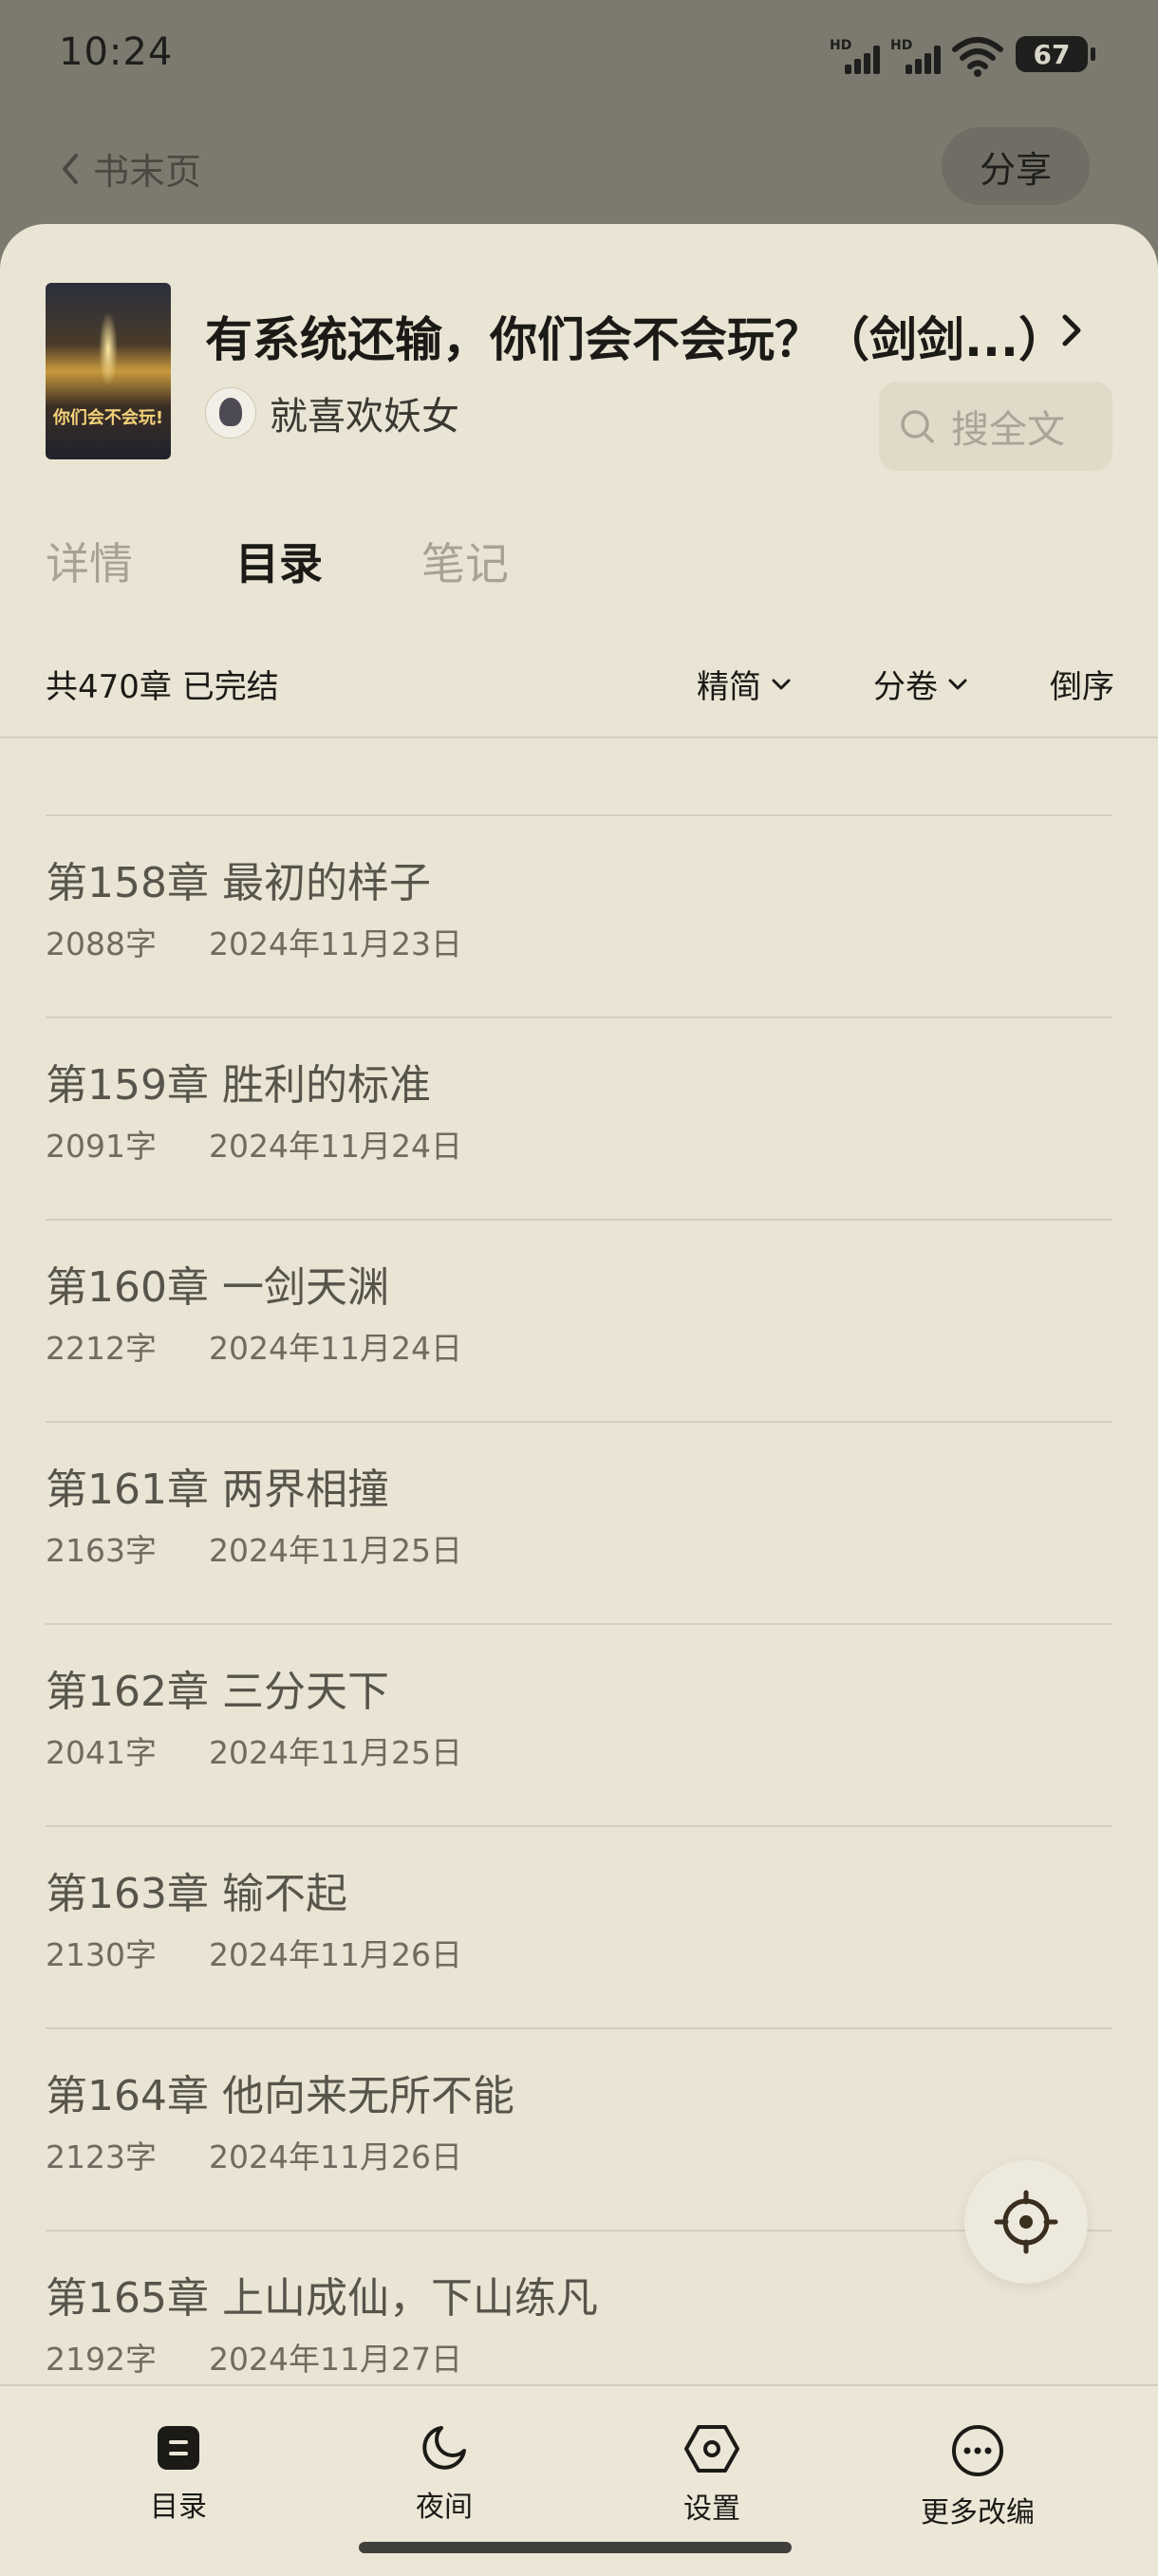 The width and height of the screenshot is (1158, 2576). I want to click on nav-more-adaptations: 更多改编, so click(978, 2477).